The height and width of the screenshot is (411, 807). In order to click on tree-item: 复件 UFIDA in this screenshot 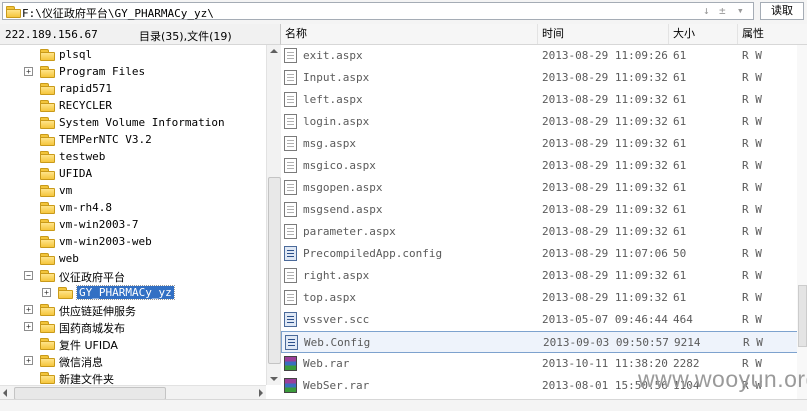, I will do `click(133, 343)`.